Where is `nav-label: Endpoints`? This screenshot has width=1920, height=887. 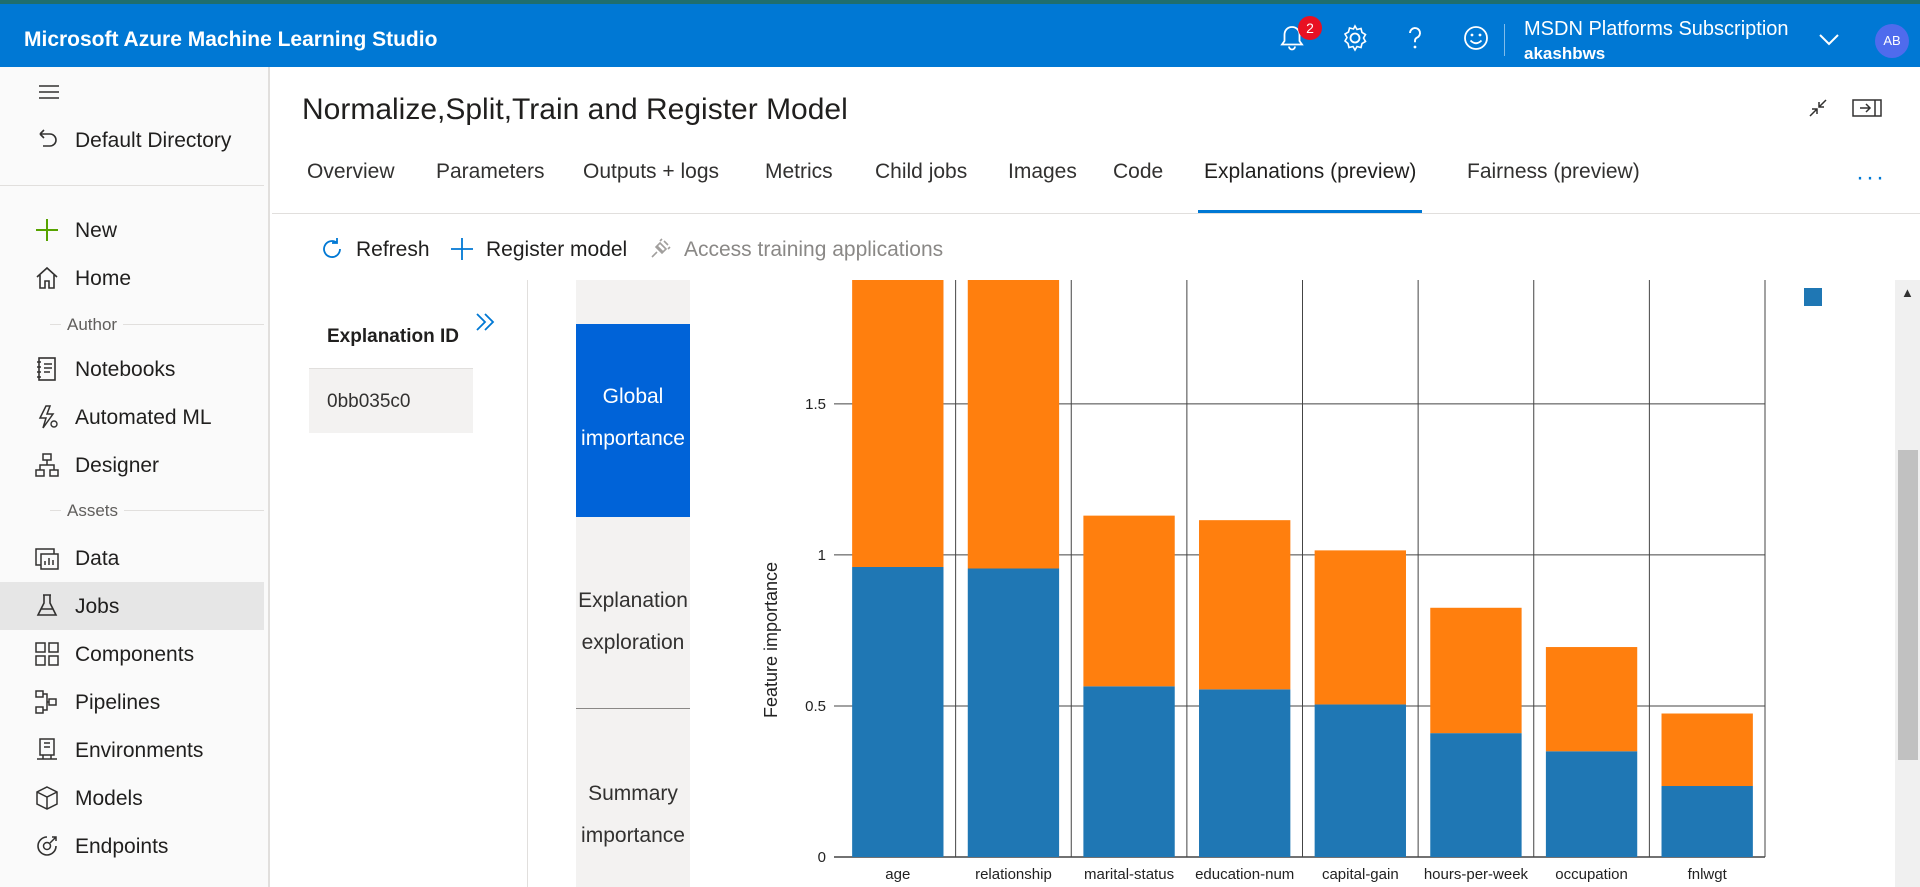 nav-label: Endpoints is located at coordinates (122, 846).